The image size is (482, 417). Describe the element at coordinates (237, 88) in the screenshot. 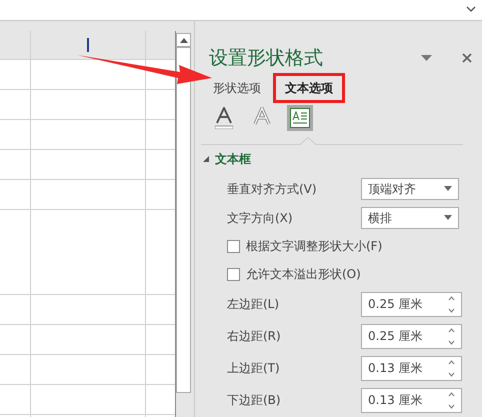

I see `tab: 形状选项` at that location.